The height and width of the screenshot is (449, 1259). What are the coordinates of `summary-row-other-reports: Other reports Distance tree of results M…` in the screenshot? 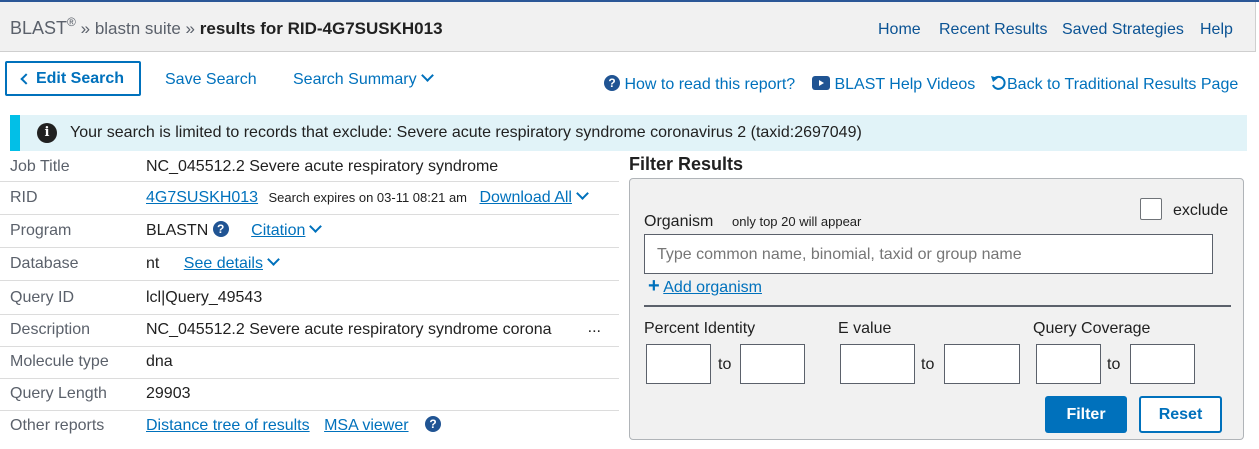 It's located at (309, 426).